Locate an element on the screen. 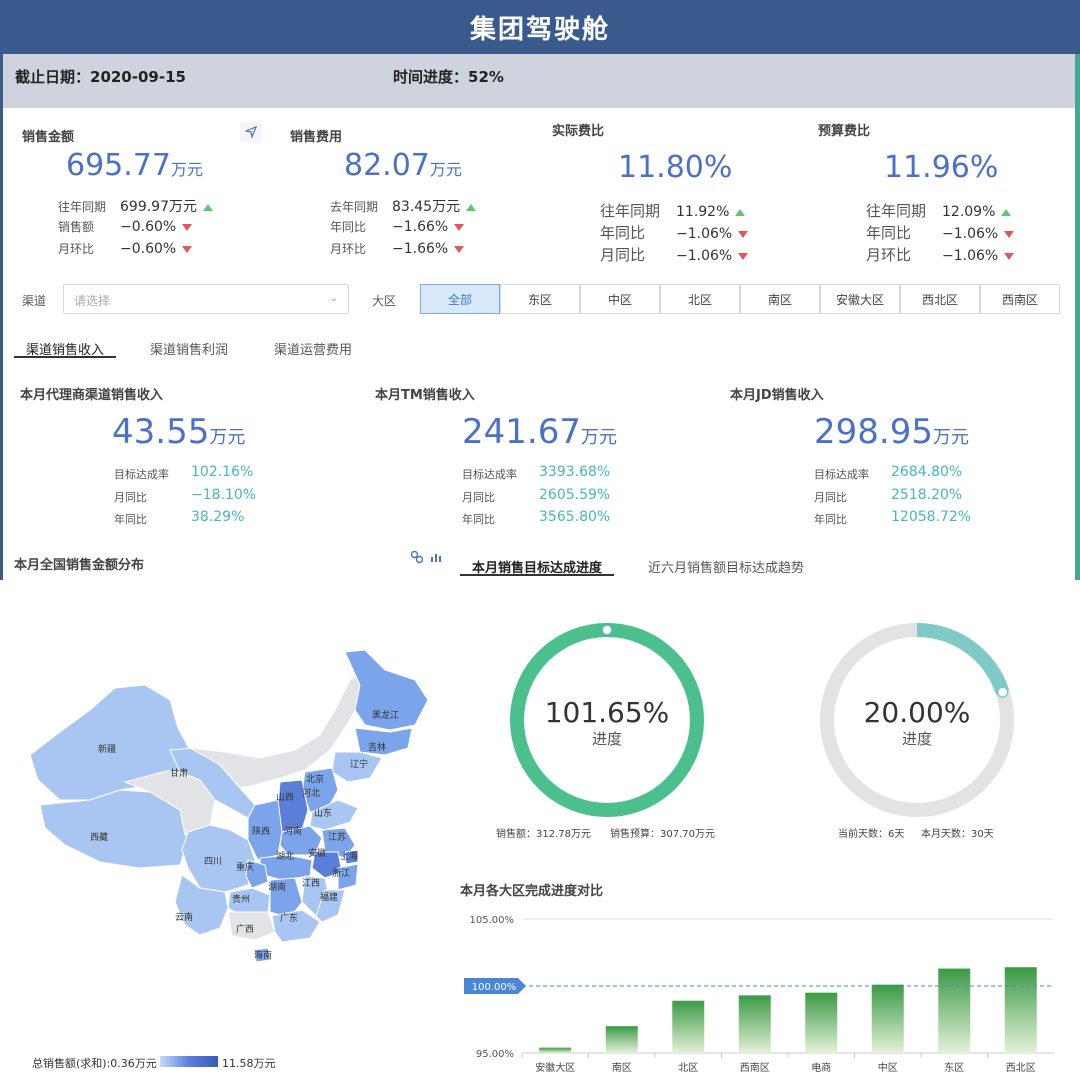 The height and width of the screenshot is (1086, 1080). x-tick-label: 中区 is located at coordinates (888, 1067).